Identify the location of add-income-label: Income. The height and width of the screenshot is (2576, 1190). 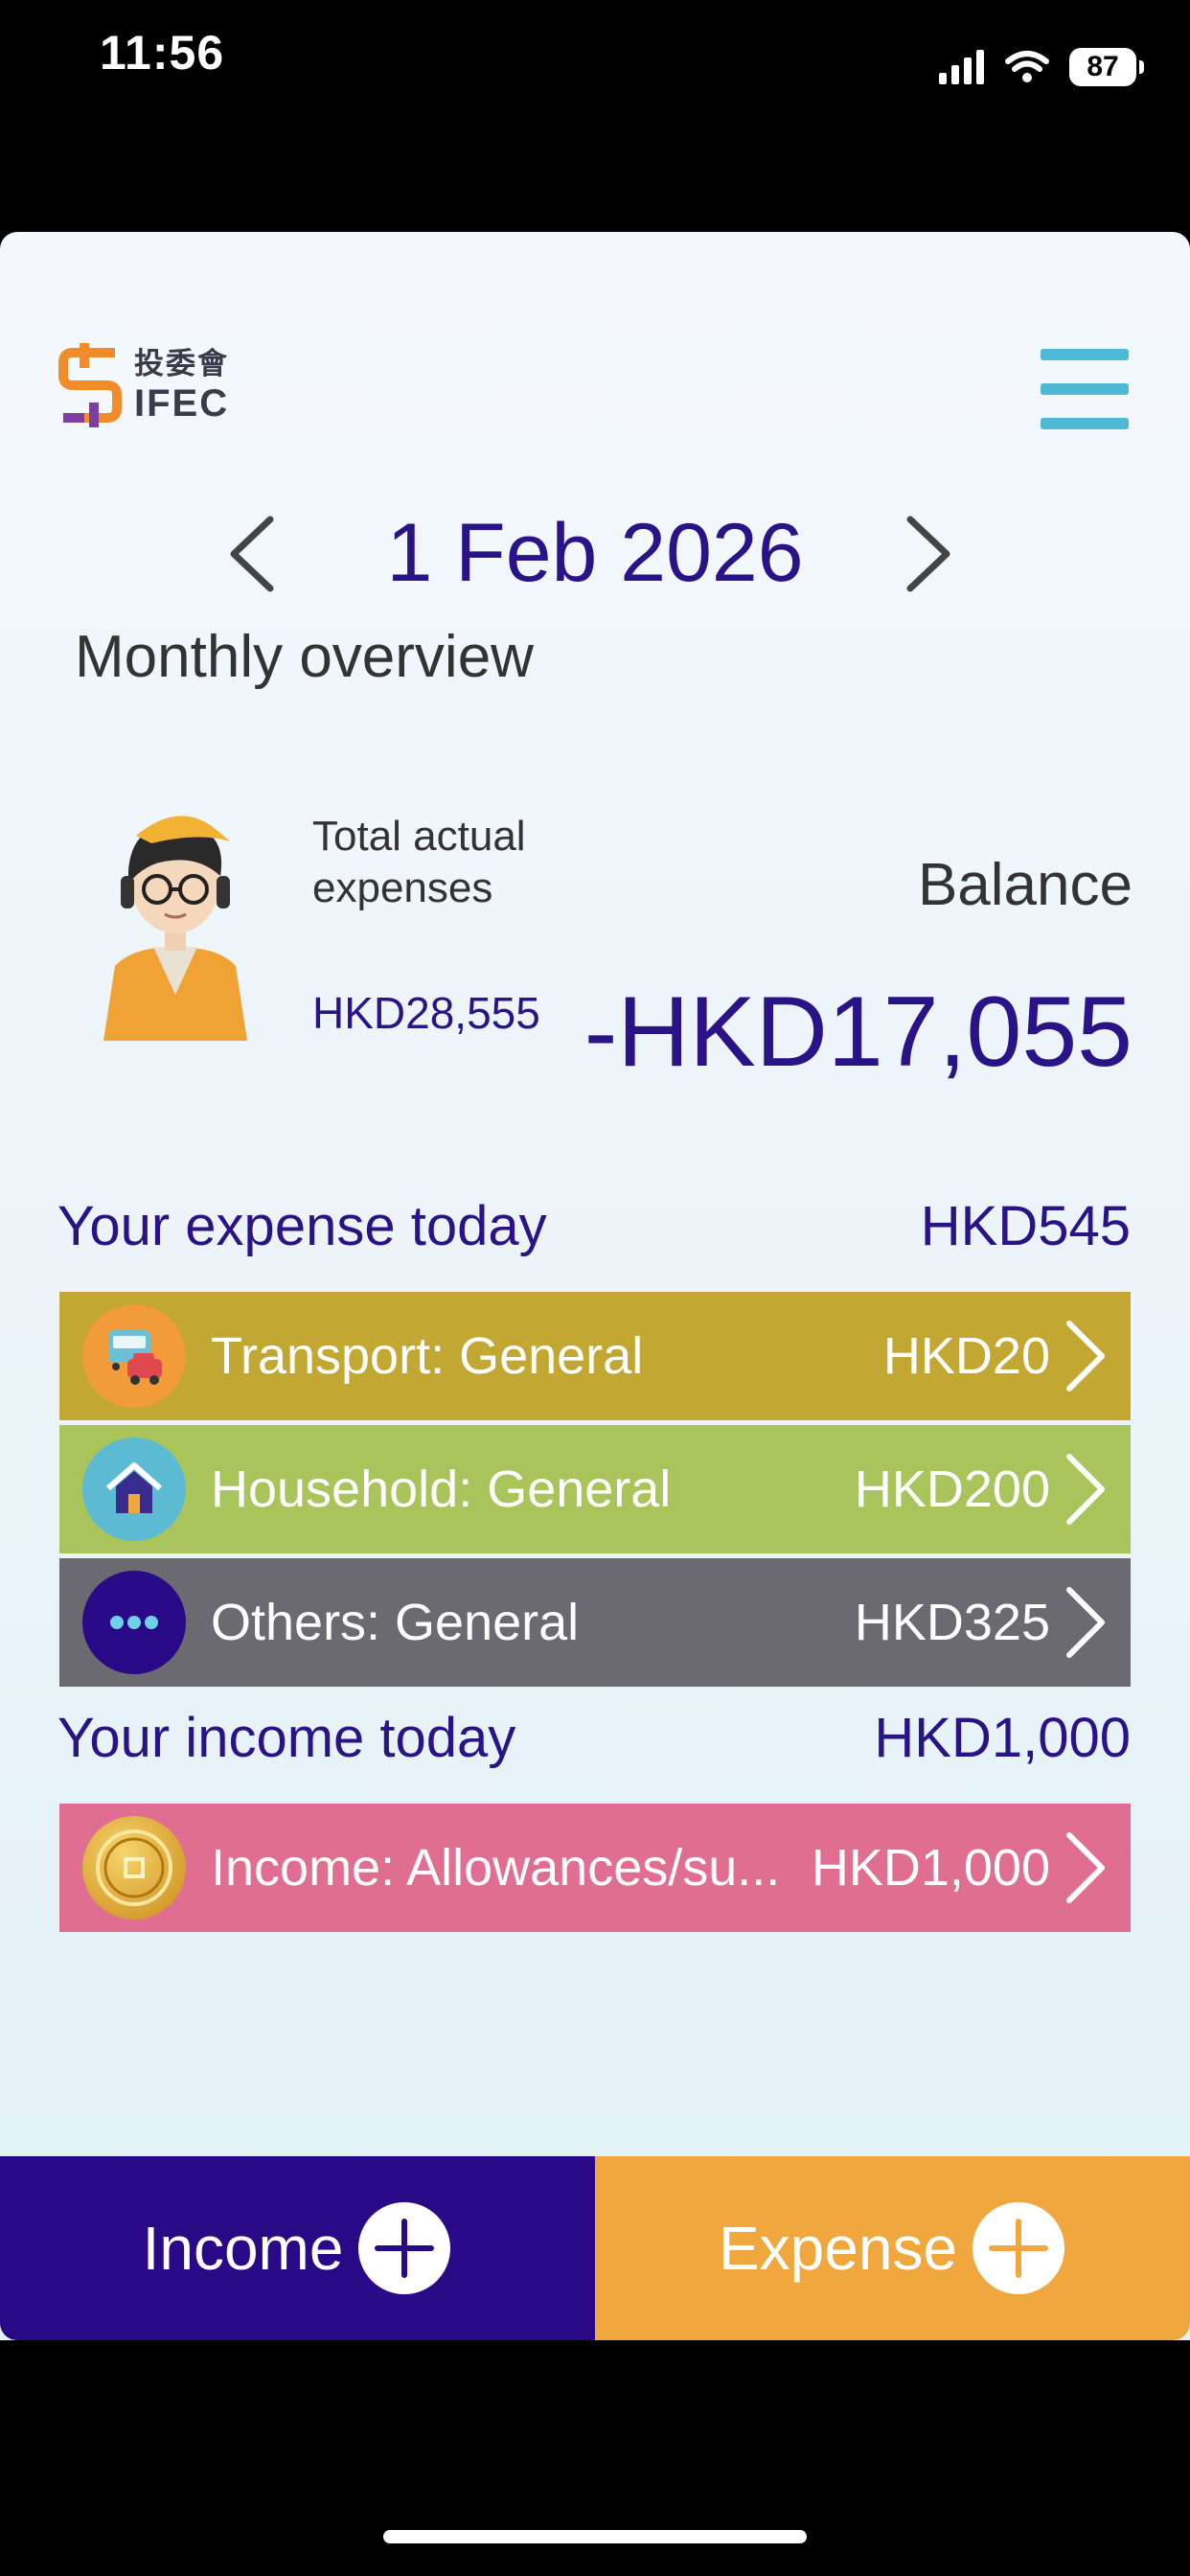
(243, 2248).